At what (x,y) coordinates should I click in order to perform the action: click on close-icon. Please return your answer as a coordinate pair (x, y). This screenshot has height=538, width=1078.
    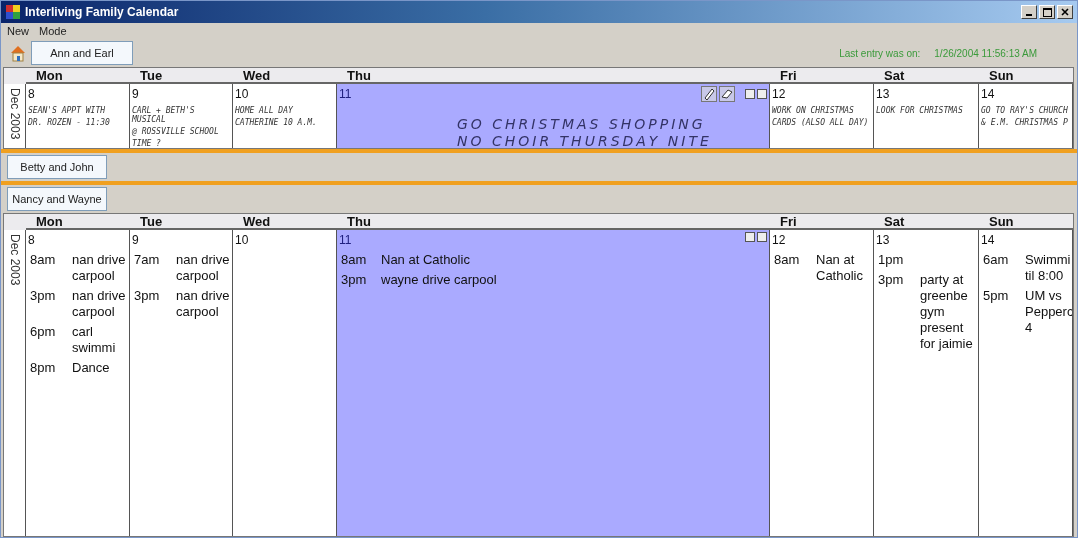
    Looking at the image, I should click on (1065, 12).